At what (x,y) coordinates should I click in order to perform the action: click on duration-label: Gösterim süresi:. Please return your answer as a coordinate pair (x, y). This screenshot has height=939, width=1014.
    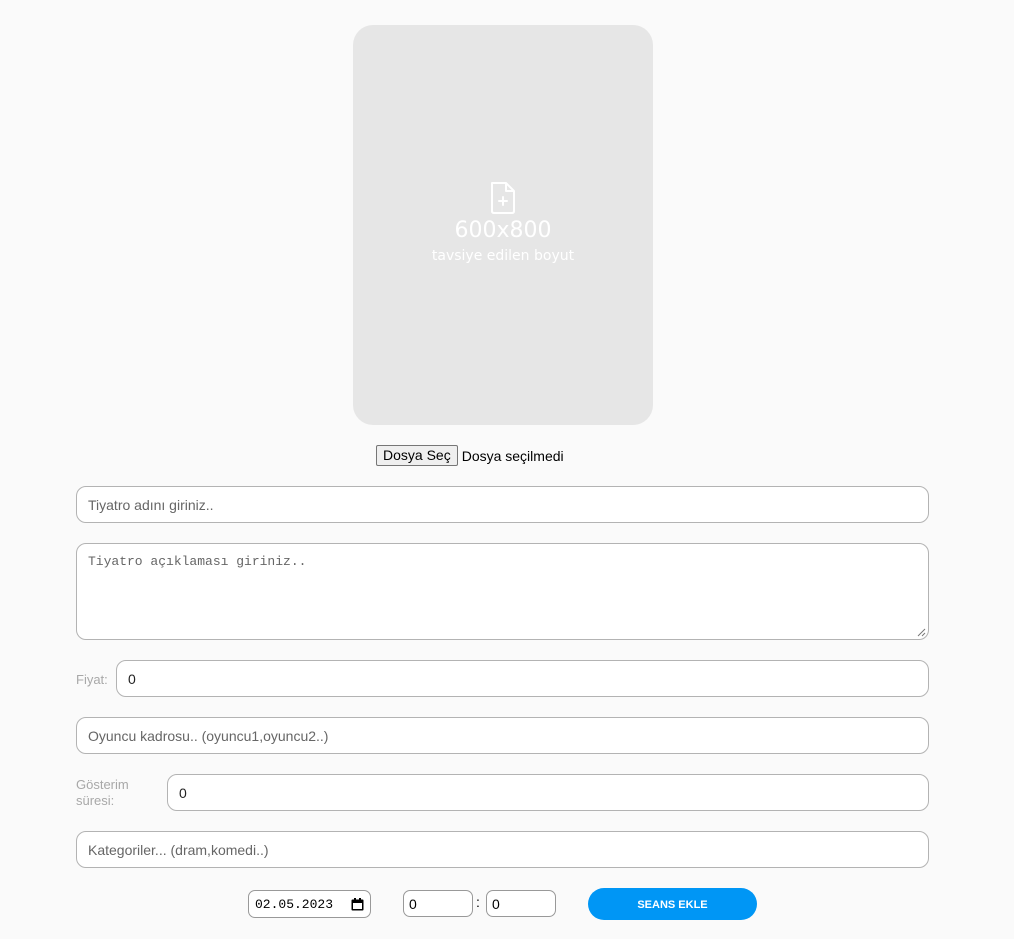
    Looking at the image, I should click on (102, 792).